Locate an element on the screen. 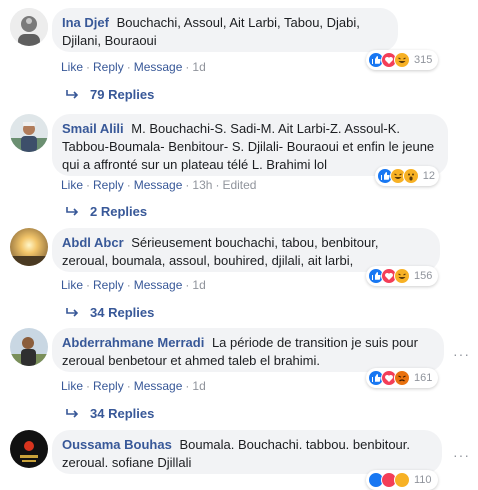 Image resolution: width=478 pixels, height=490 pixels. reaction-summary: 156 is located at coordinates (402, 276).